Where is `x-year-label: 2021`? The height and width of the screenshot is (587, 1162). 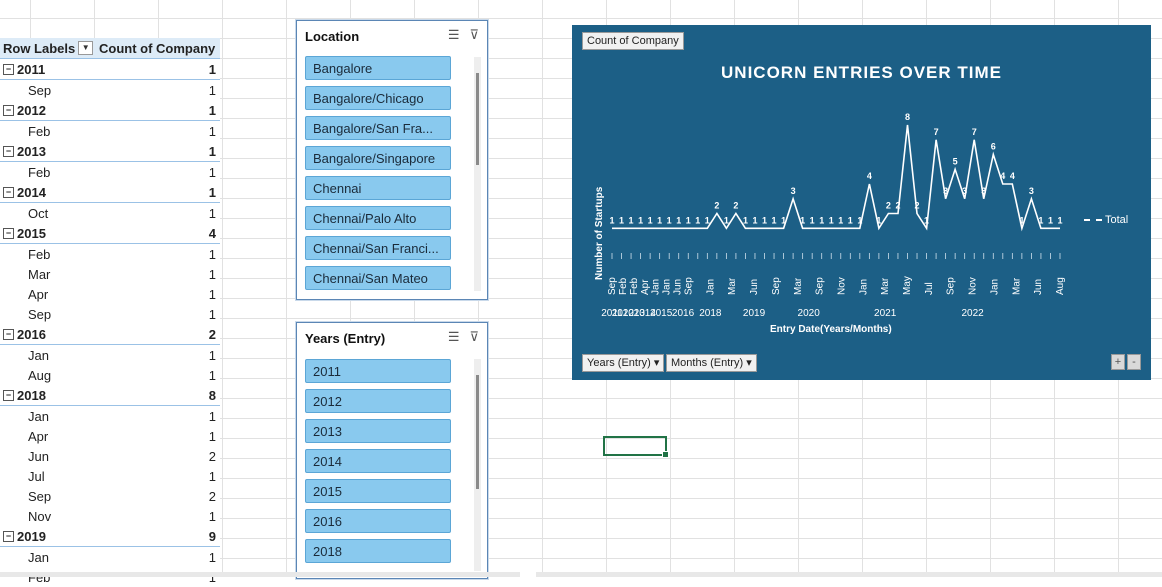 x-year-label: 2021 is located at coordinates (885, 313).